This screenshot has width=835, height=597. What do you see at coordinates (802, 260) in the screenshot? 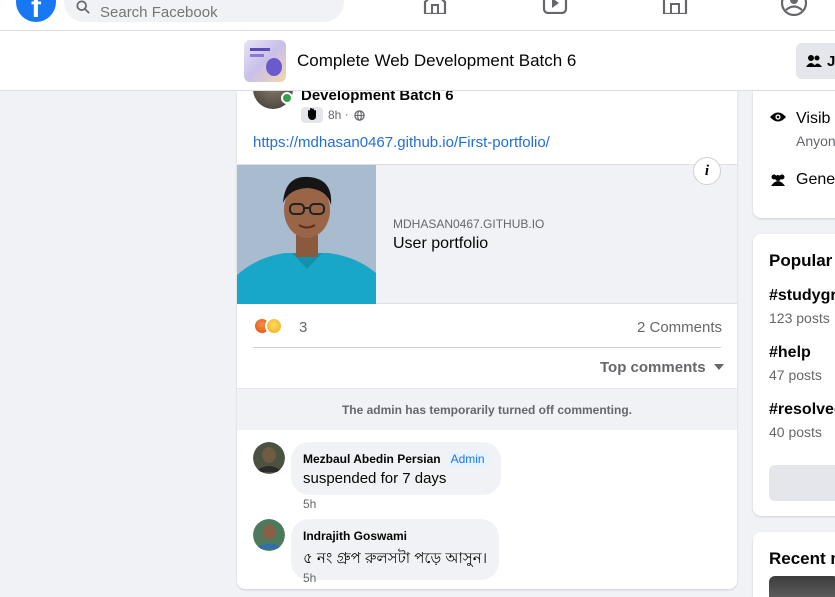
I see `popular-topics-title: Popular t` at bounding box center [802, 260].